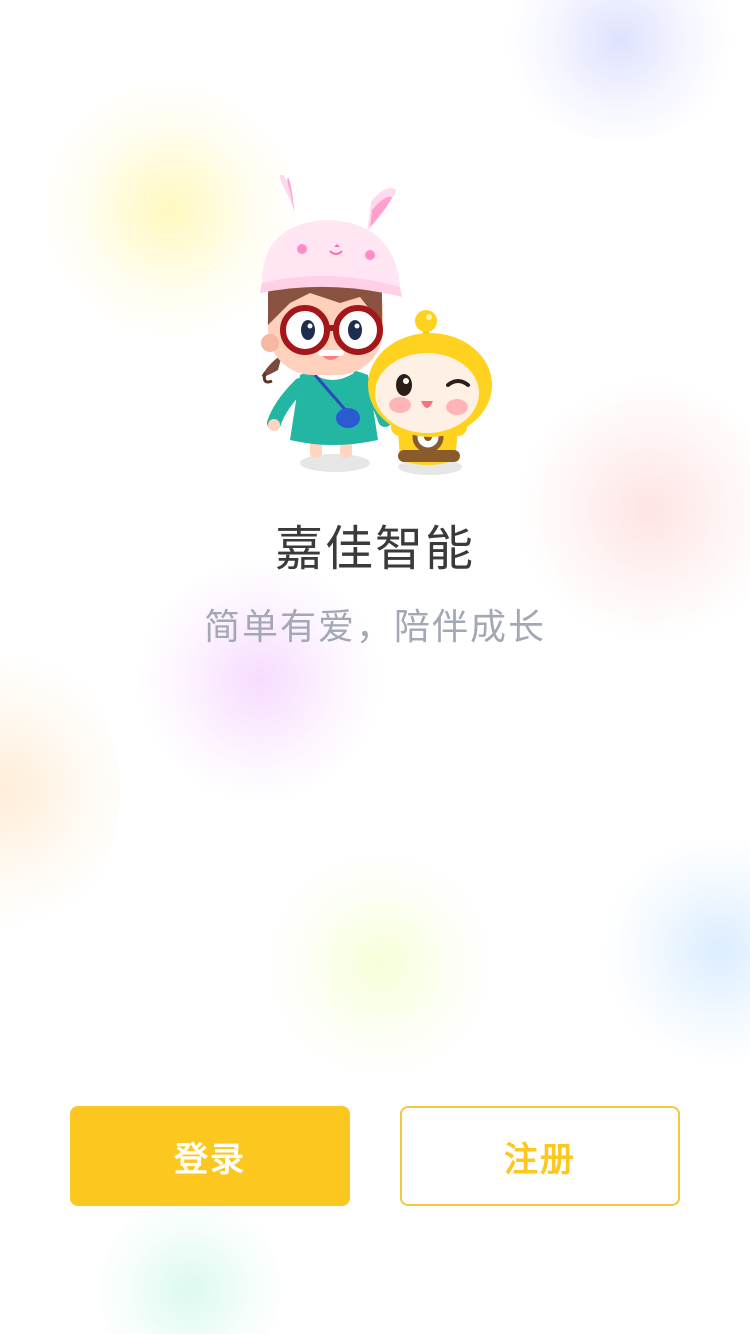 The image size is (750, 1334). What do you see at coordinates (374, 549) in the screenshot?
I see `app-title: 嘉佳智能` at bounding box center [374, 549].